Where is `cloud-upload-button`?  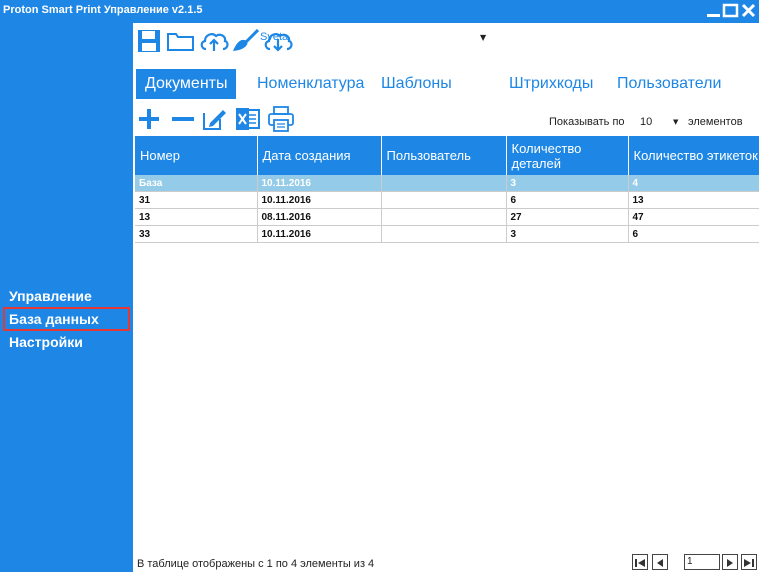 cloud-upload-button is located at coordinates (214, 43).